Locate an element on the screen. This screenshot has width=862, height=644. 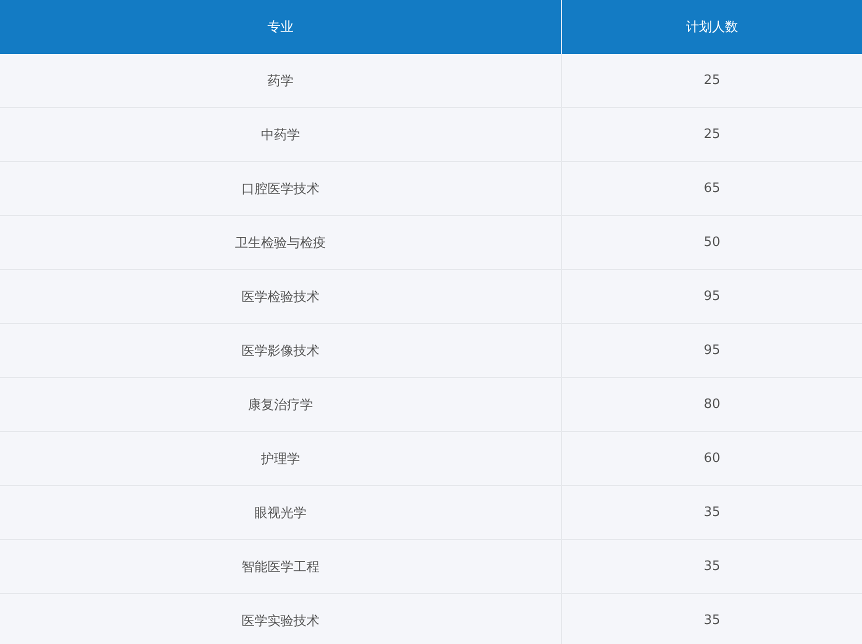
table-cell: 60 is located at coordinates (711, 459).